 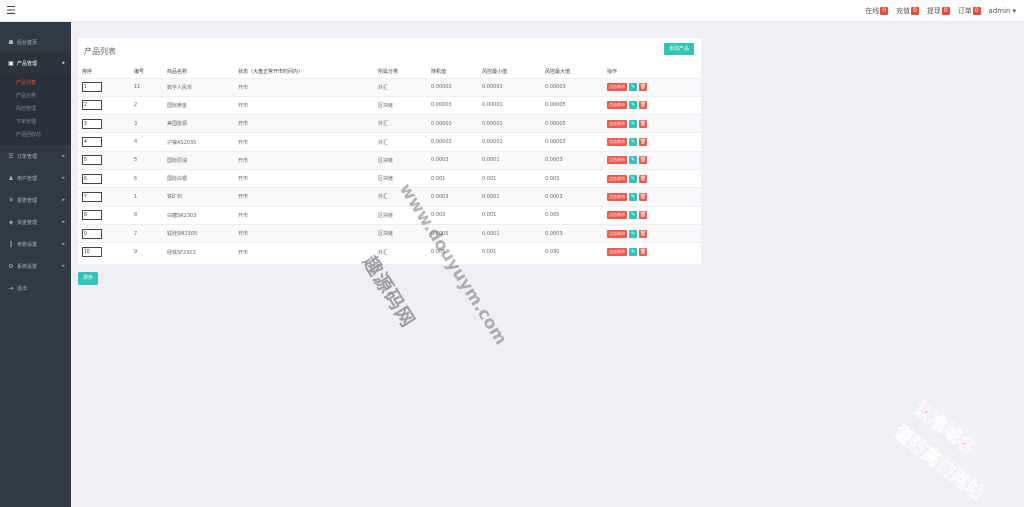 I want to click on submenu-item-product-list: 产品列表, so click(x=35, y=82).